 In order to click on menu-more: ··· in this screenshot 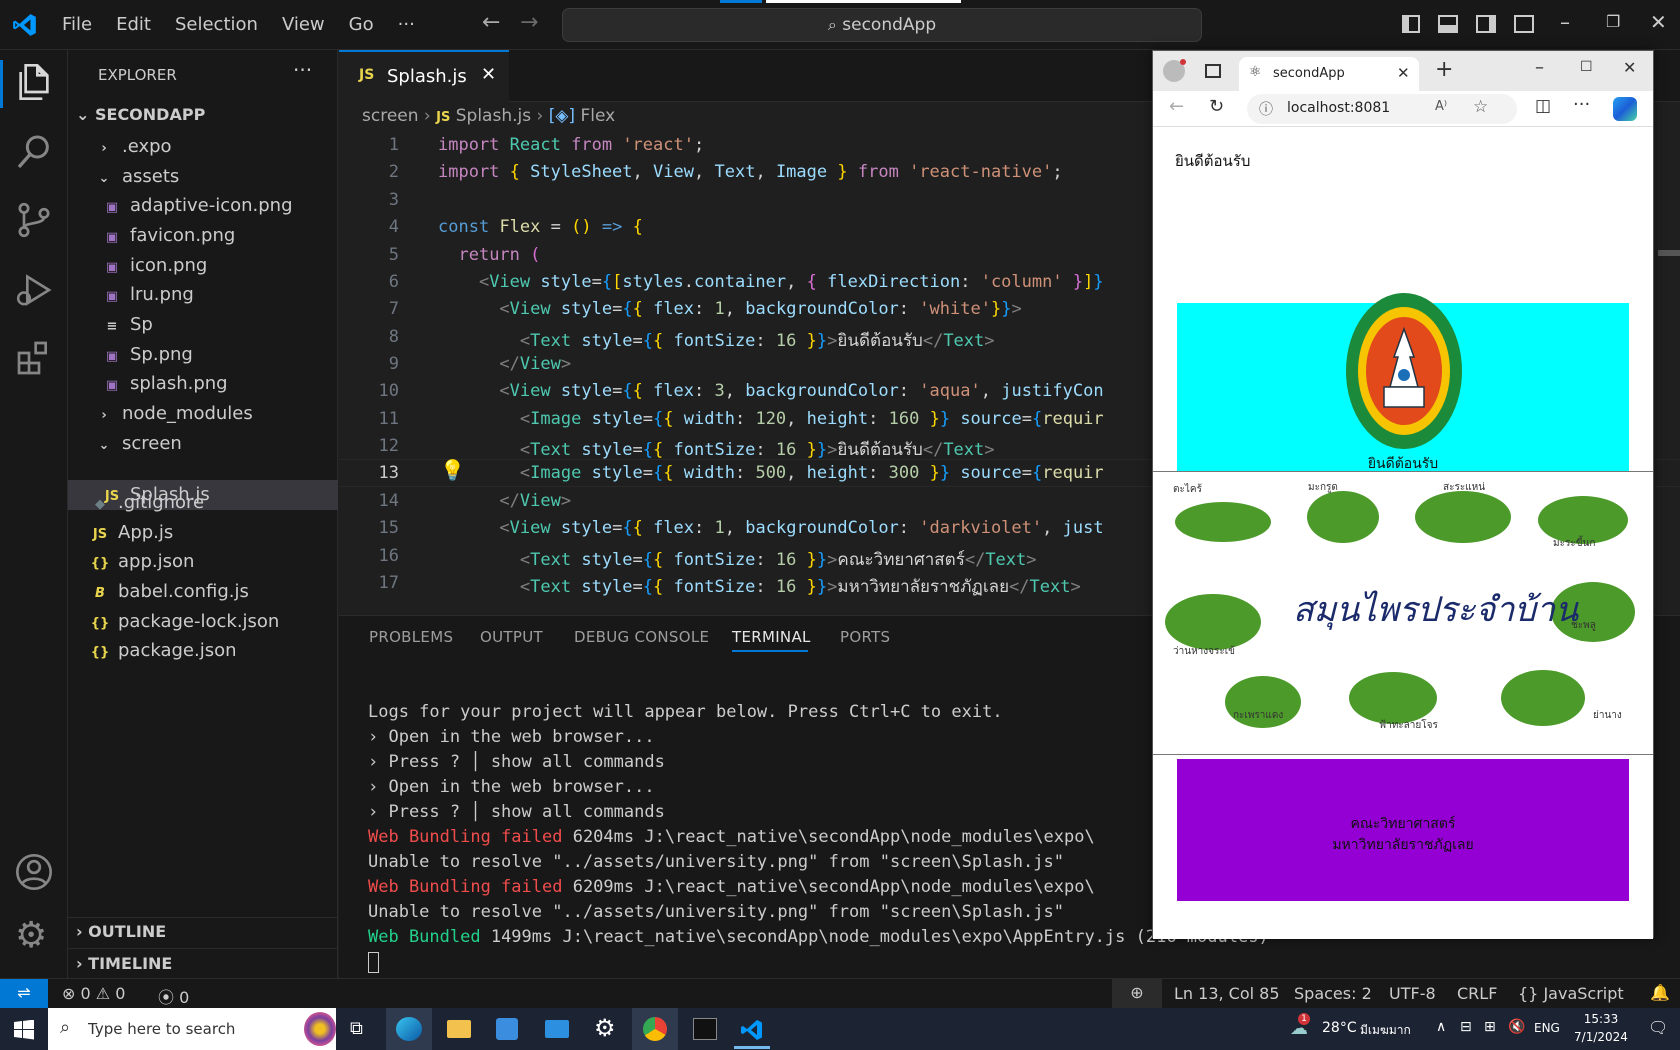, I will do `click(406, 25)`.